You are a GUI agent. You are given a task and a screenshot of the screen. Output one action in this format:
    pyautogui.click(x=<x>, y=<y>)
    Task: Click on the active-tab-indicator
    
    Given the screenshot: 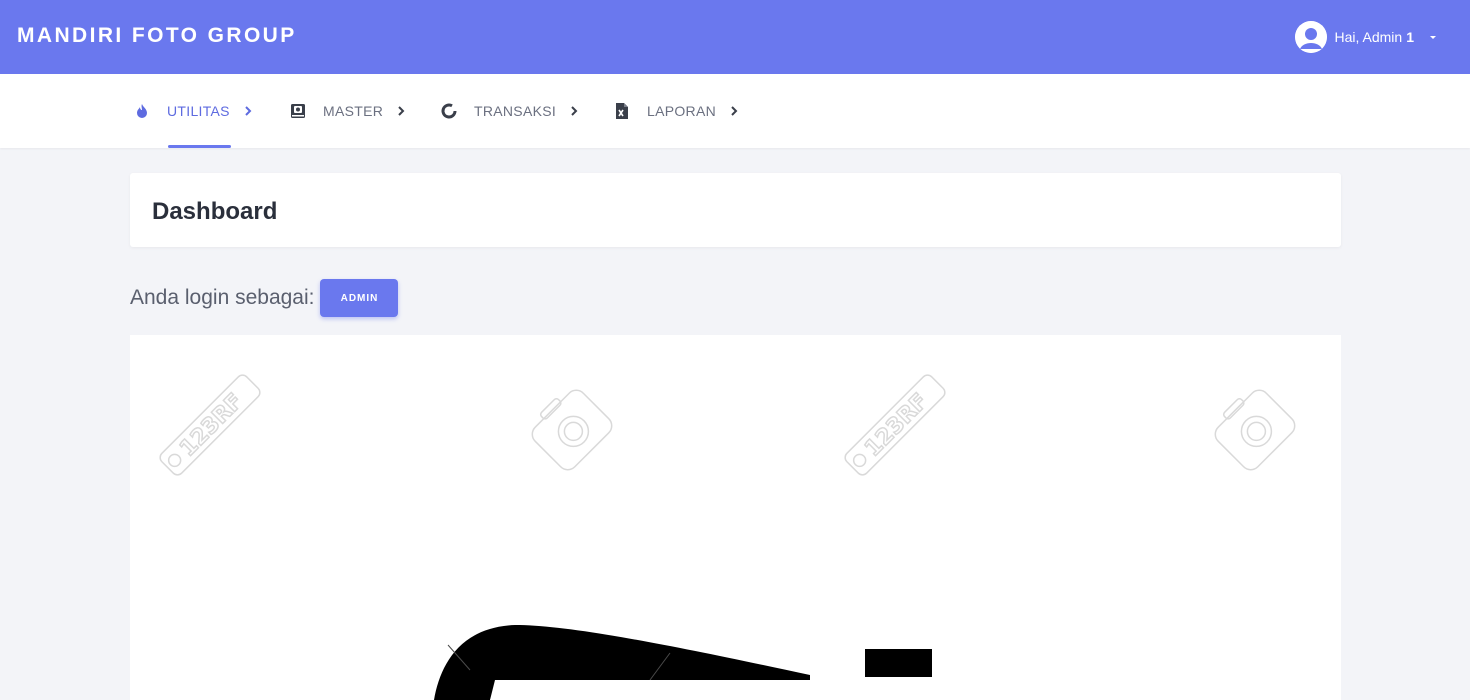 What is the action you would take?
    pyautogui.click(x=199, y=146)
    